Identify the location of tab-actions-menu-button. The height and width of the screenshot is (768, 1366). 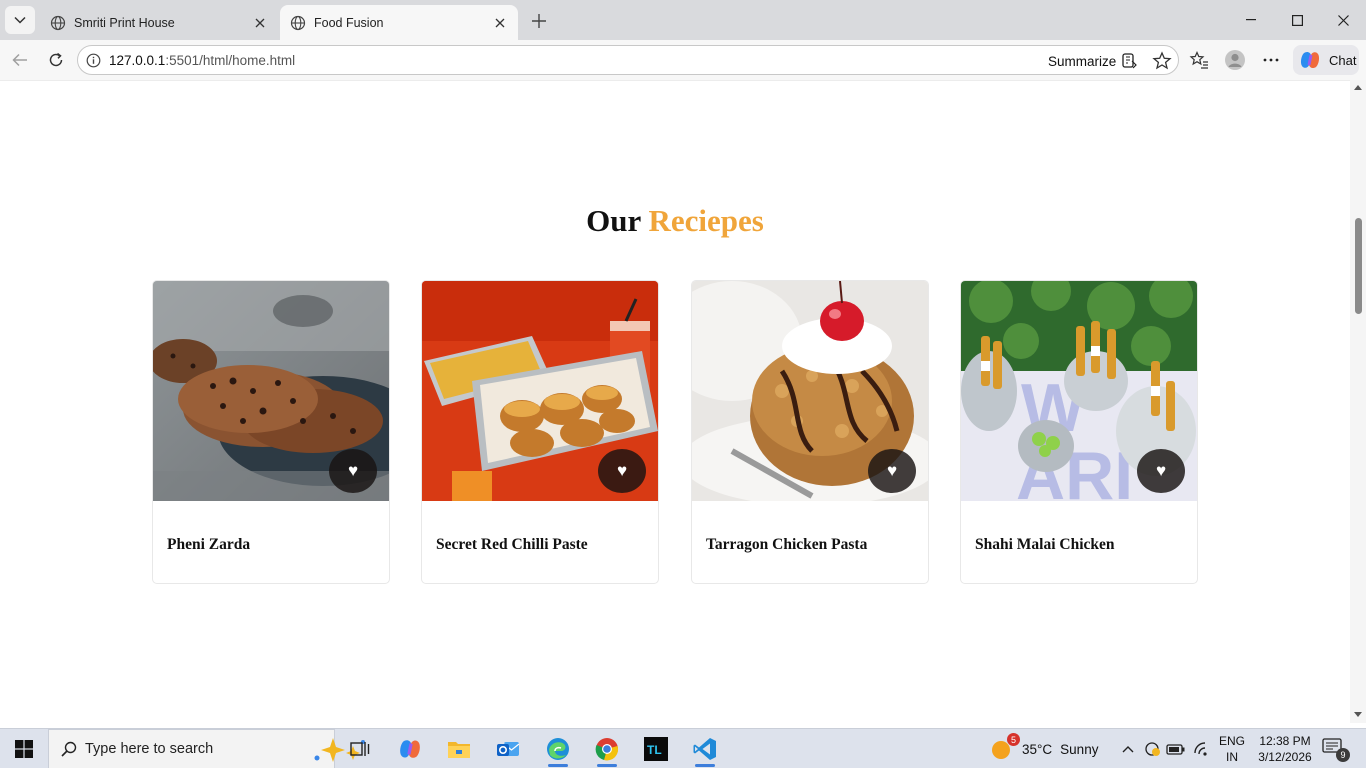
(20, 20).